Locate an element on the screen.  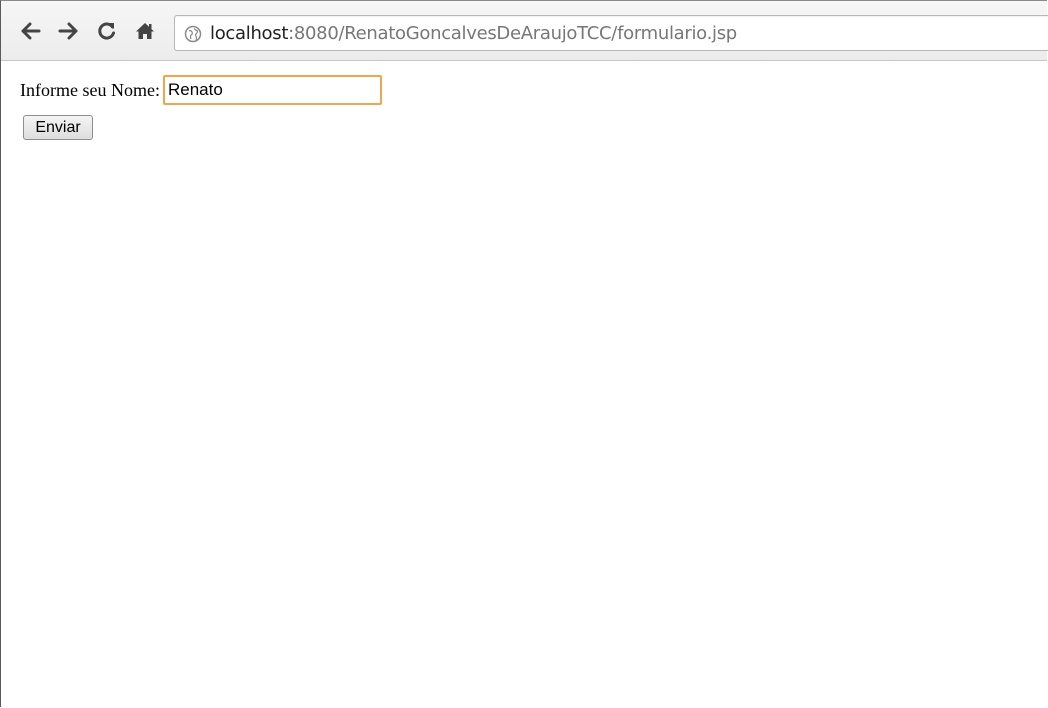
url-host: localhost is located at coordinates (249, 33).